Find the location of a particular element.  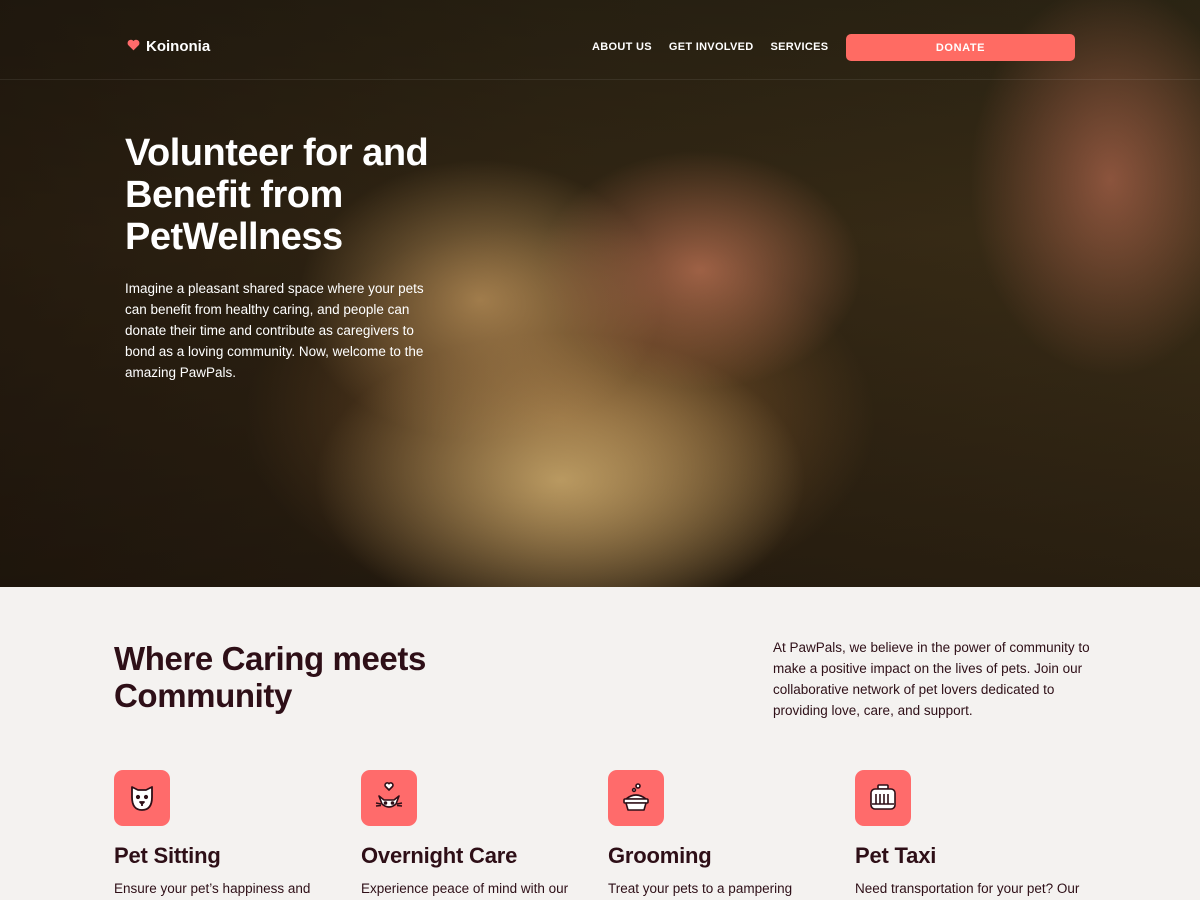

heart-icon is located at coordinates (133, 46).